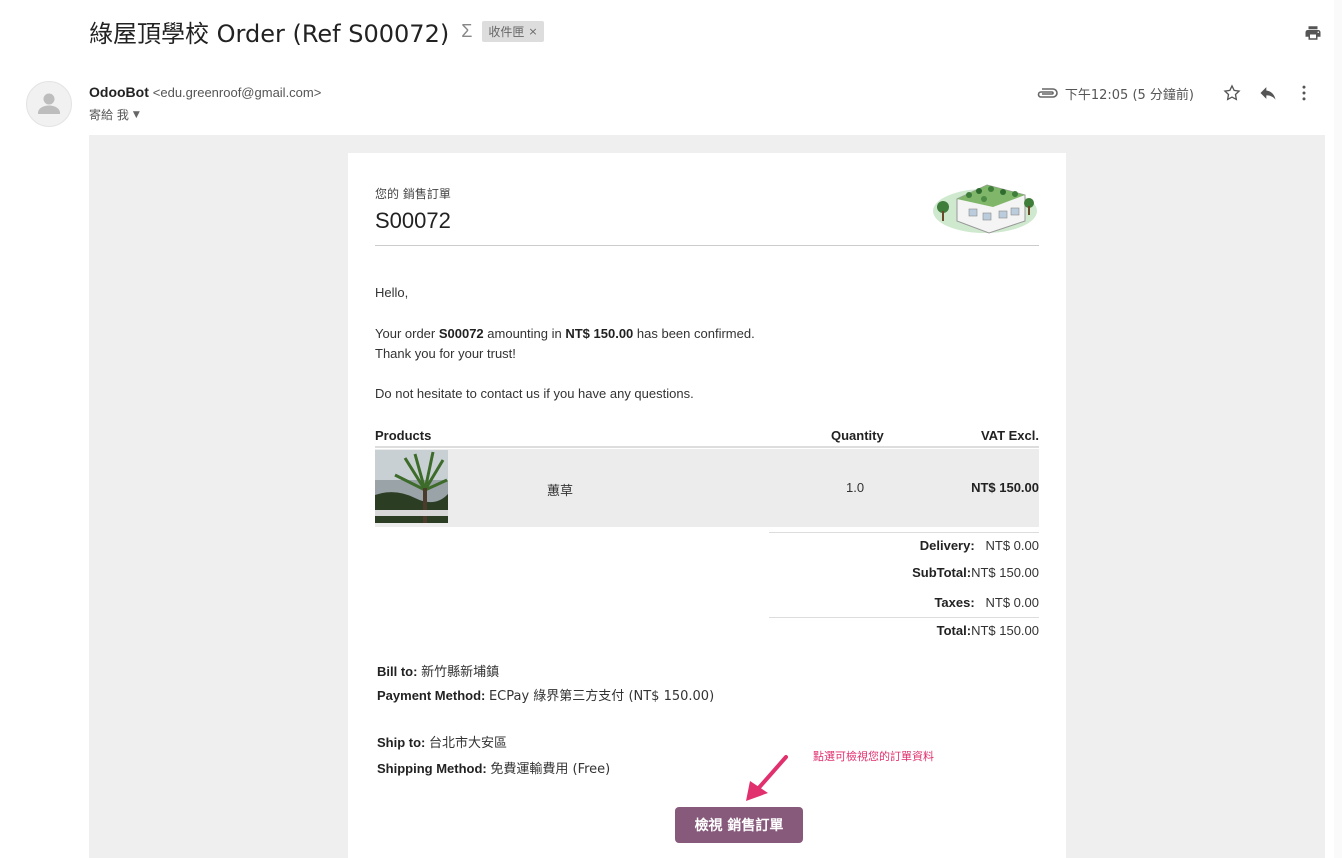 The width and height of the screenshot is (1342, 858). I want to click on company-logo, so click(985, 209).